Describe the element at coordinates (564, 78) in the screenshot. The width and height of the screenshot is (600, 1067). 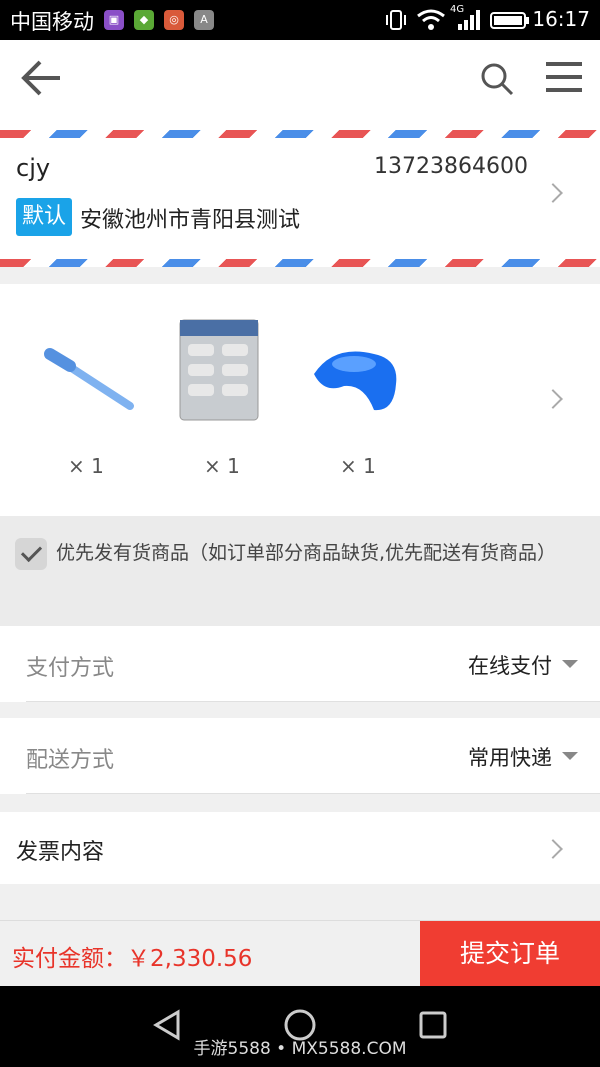
I see `menu-icon` at that location.